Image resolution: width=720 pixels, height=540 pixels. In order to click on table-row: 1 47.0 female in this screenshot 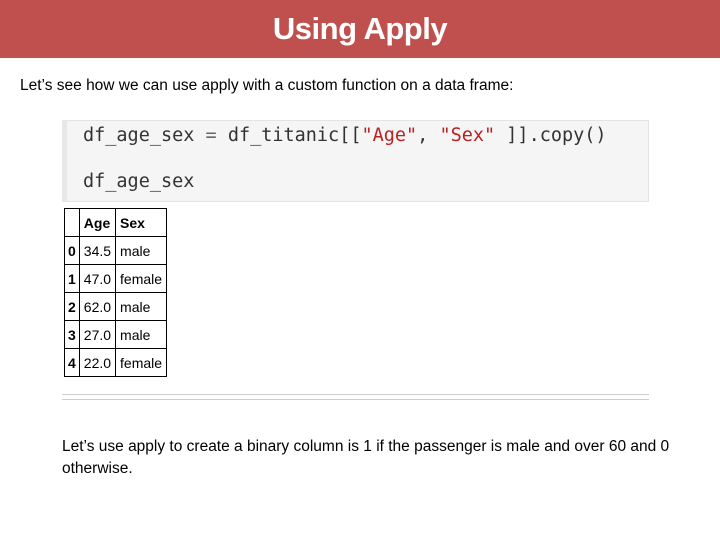, I will do `click(116, 278)`.